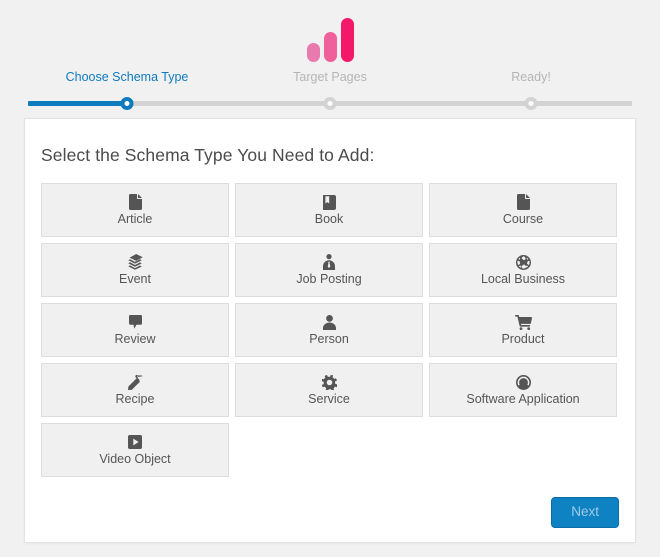 This screenshot has height=557, width=660. I want to click on schema-tile-event: Event, so click(135, 270).